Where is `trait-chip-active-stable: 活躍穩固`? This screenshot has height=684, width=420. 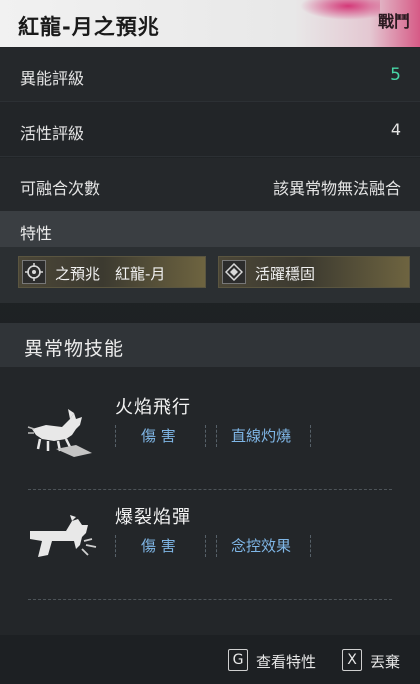 trait-chip-active-stable: 活躍穩固 is located at coordinates (314, 272).